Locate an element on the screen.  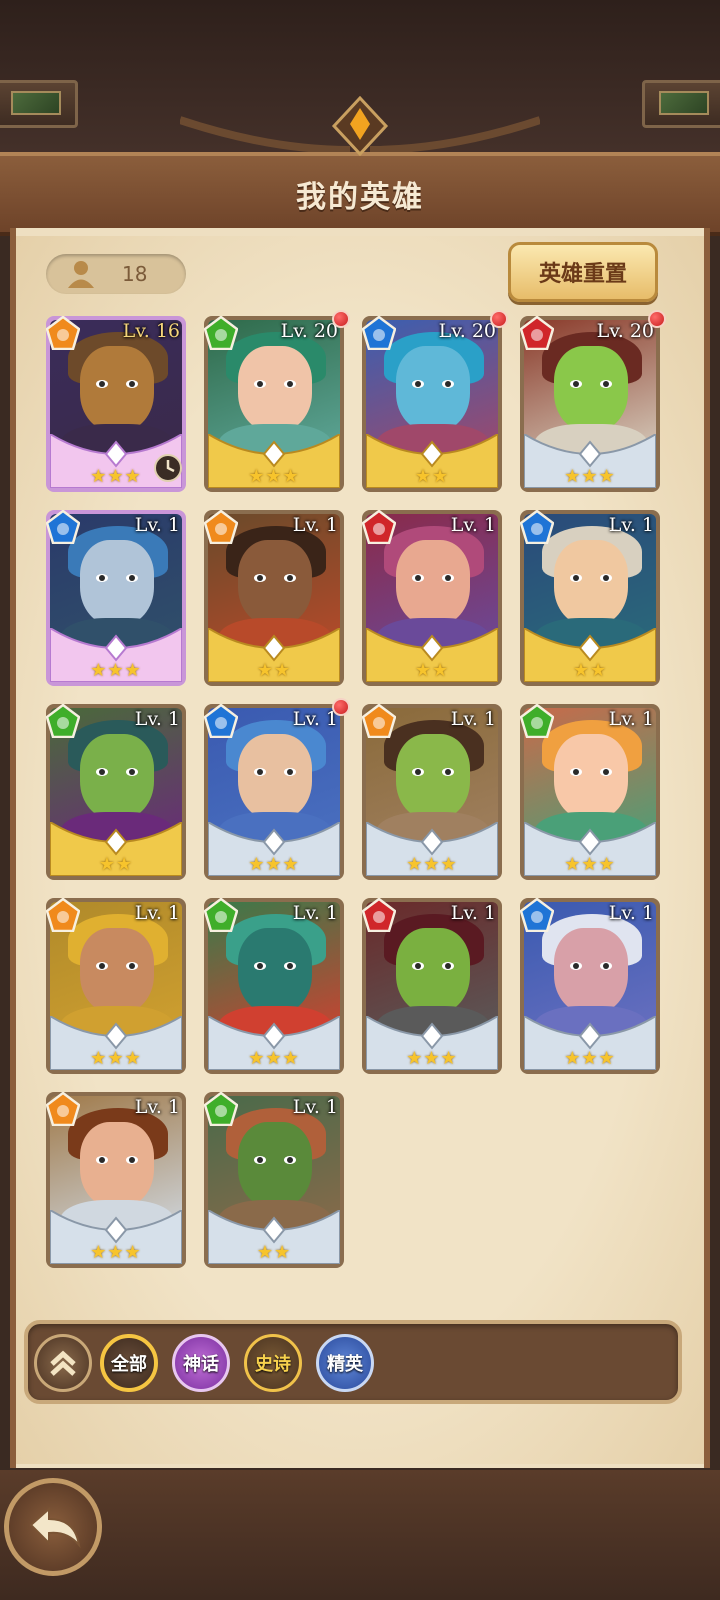
hero-count: 18 is located at coordinates (135, 274).